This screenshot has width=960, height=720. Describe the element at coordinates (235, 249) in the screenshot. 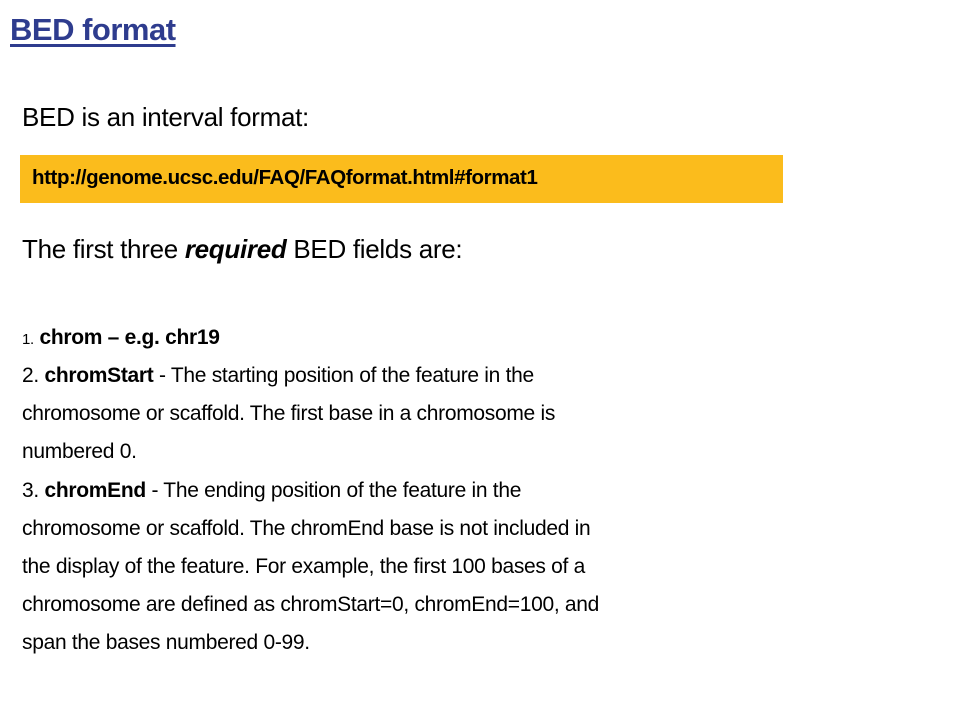

I see `fields-heading-emphasis: required` at that location.